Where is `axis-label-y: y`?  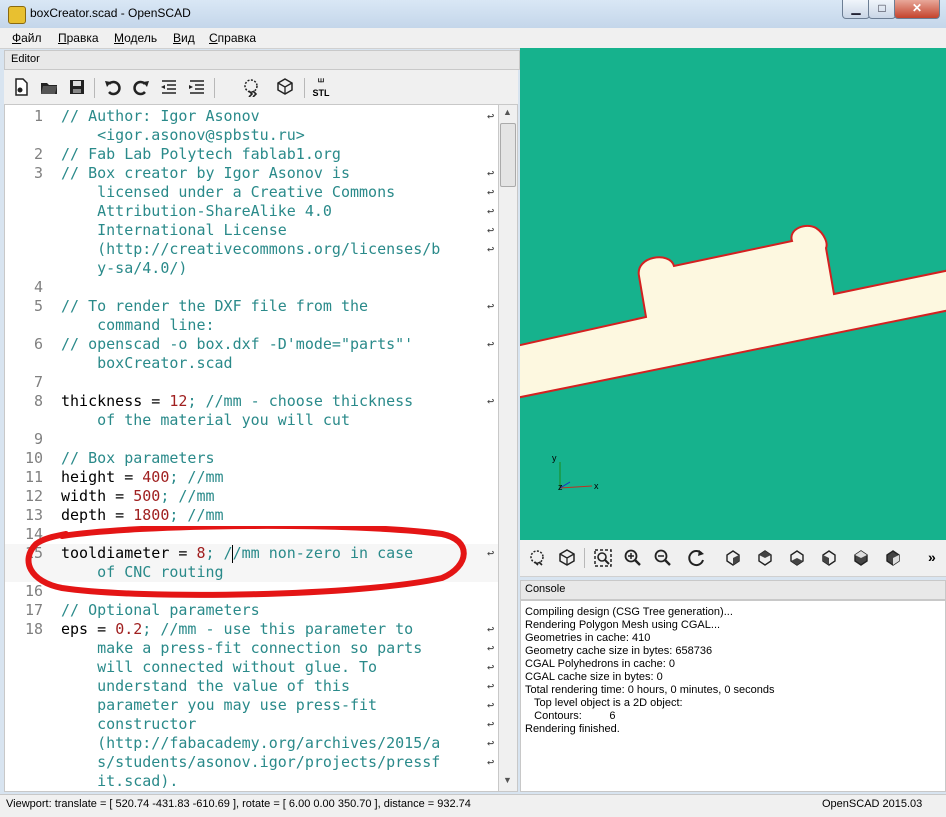 axis-label-y: y is located at coordinates (554, 458).